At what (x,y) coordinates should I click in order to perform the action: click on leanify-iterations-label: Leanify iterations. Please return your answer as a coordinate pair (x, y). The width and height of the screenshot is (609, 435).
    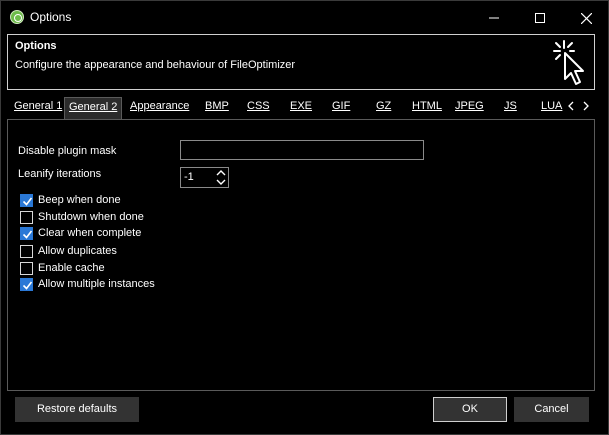
    Looking at the image, I should click on (60, 174).